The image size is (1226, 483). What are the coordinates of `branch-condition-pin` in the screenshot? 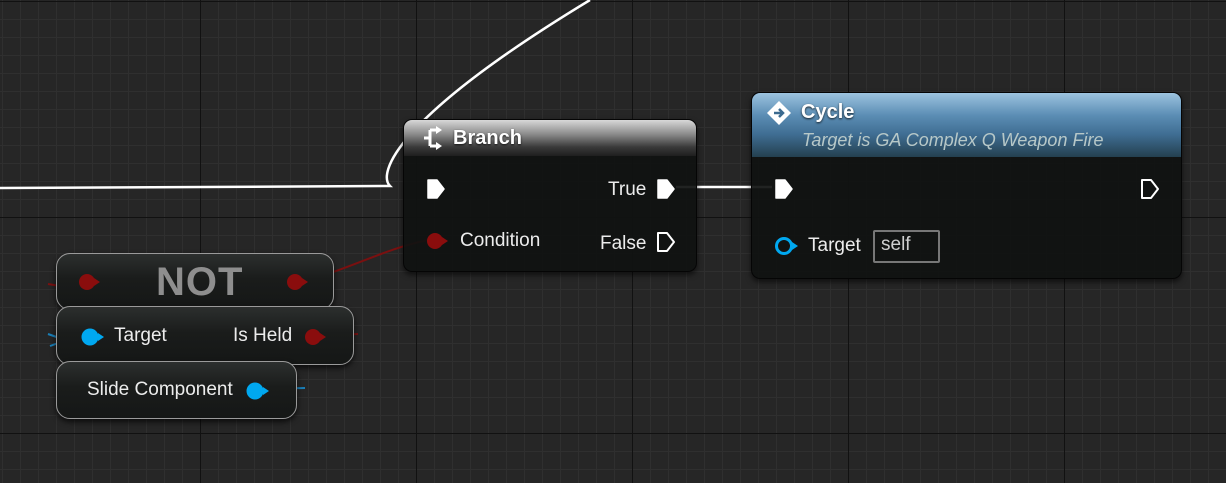 It's located at (437, 241).